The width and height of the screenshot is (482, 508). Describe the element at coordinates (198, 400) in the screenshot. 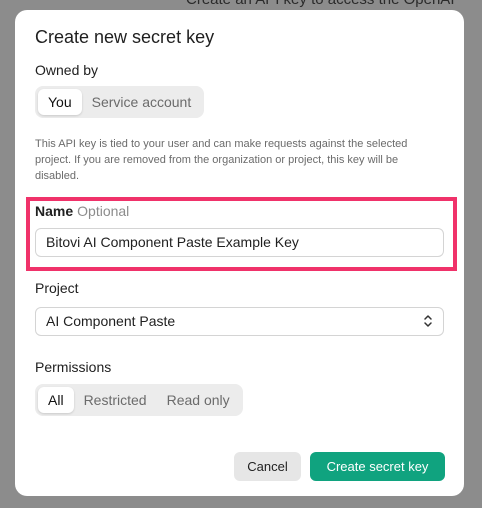

I see `permissions-option-read-only: Read only` at that location.